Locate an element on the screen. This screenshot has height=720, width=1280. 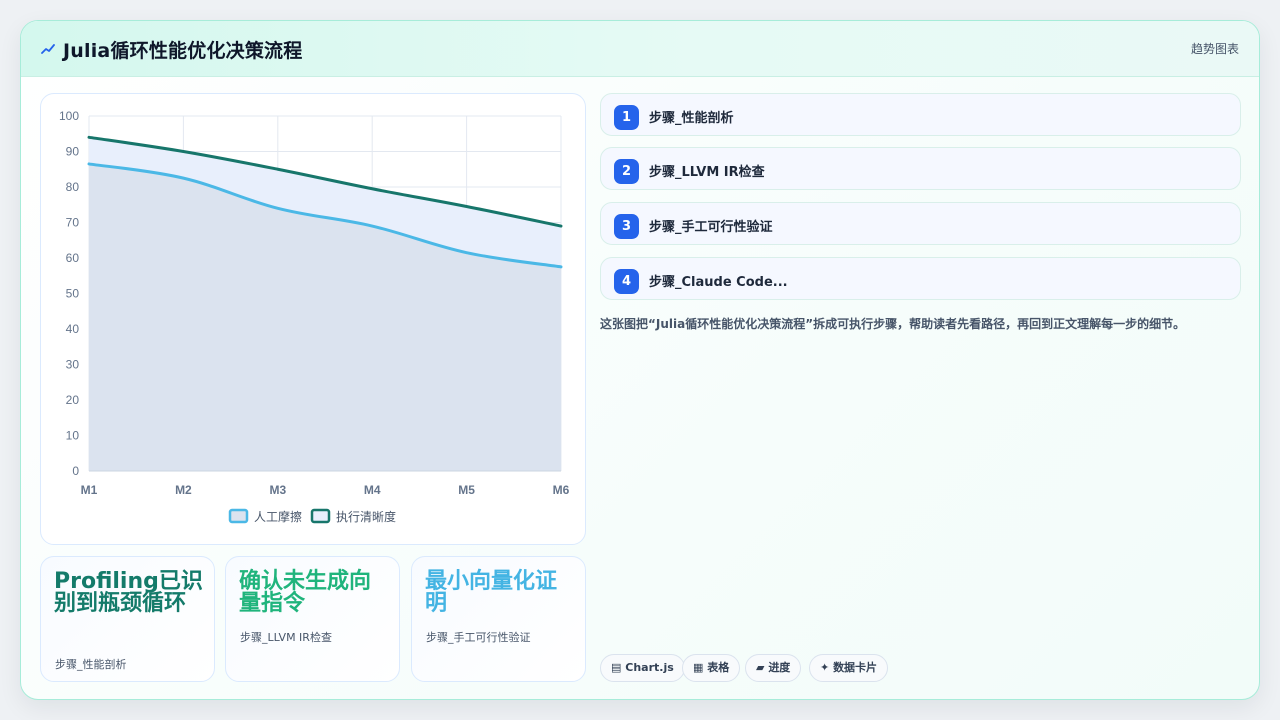
x-tick-label: M1 is located at coordinates (89, 490).